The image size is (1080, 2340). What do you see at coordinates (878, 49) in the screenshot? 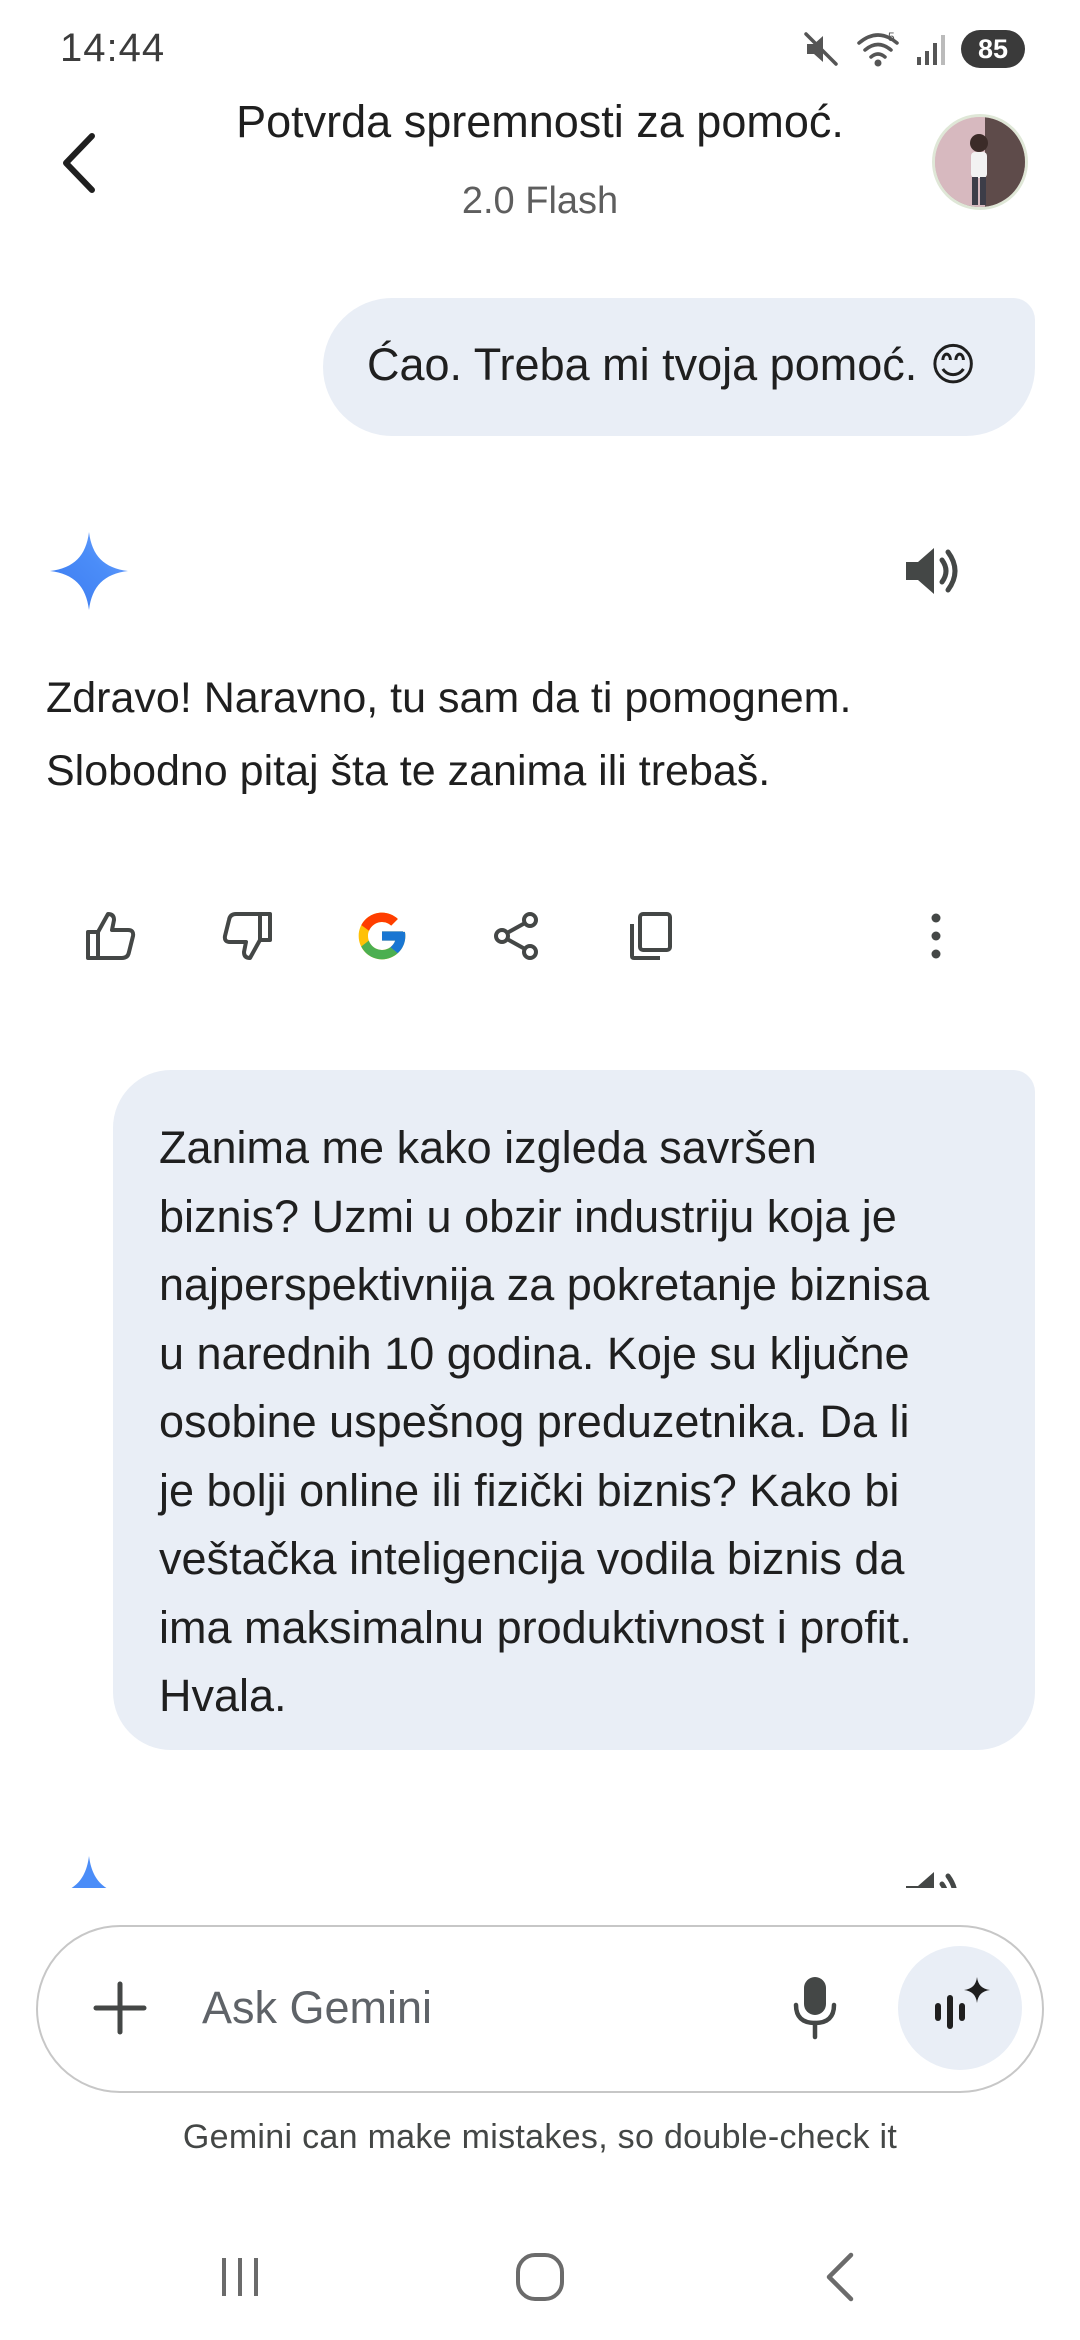
I see `wifi-icon: 5` at bounding box center [878, 49].